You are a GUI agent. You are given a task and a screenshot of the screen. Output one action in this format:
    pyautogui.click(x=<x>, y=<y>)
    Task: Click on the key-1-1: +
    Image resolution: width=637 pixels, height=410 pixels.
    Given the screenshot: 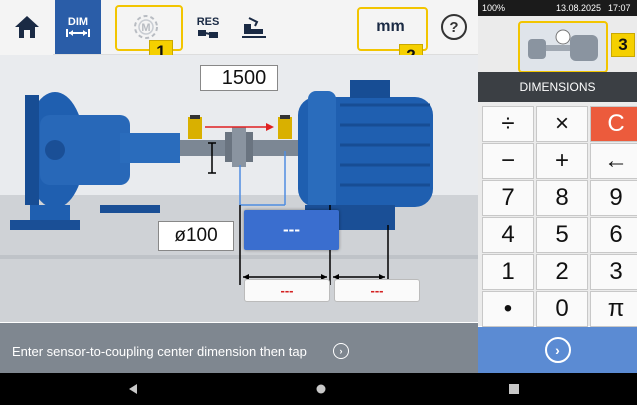 What is the action you would take?
    pyautogui.click(x=562, y=161)
    